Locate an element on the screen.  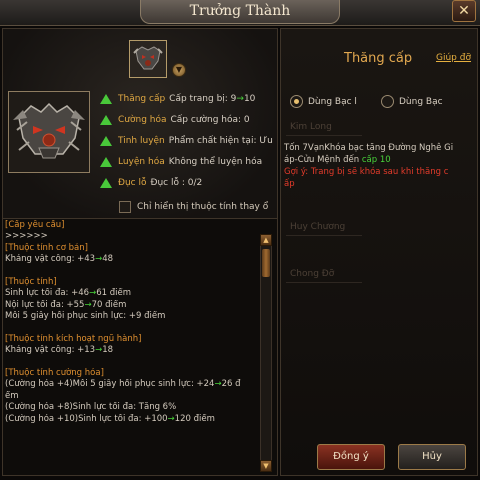
detail-line: (Cường hóa +8)Sinh lực tối đa: Tăng 6% is located at coordinates (91, 407).